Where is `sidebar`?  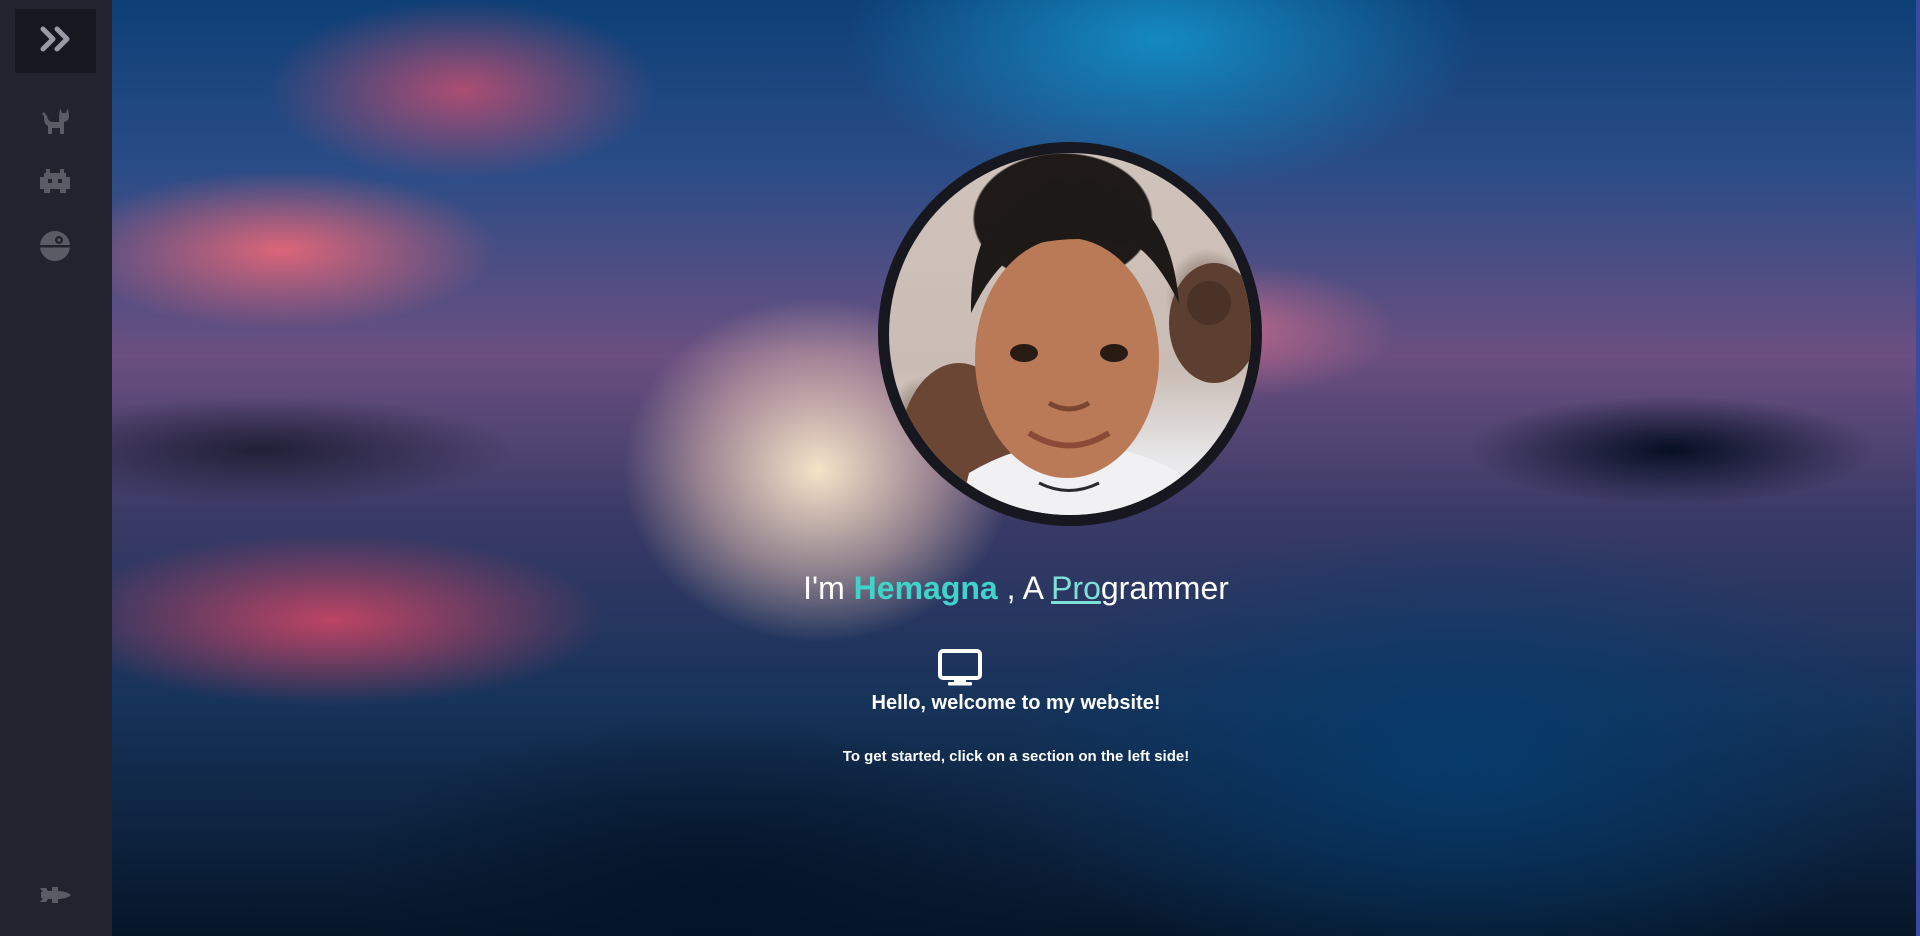
sidebar is located at coordinates (56, 468).